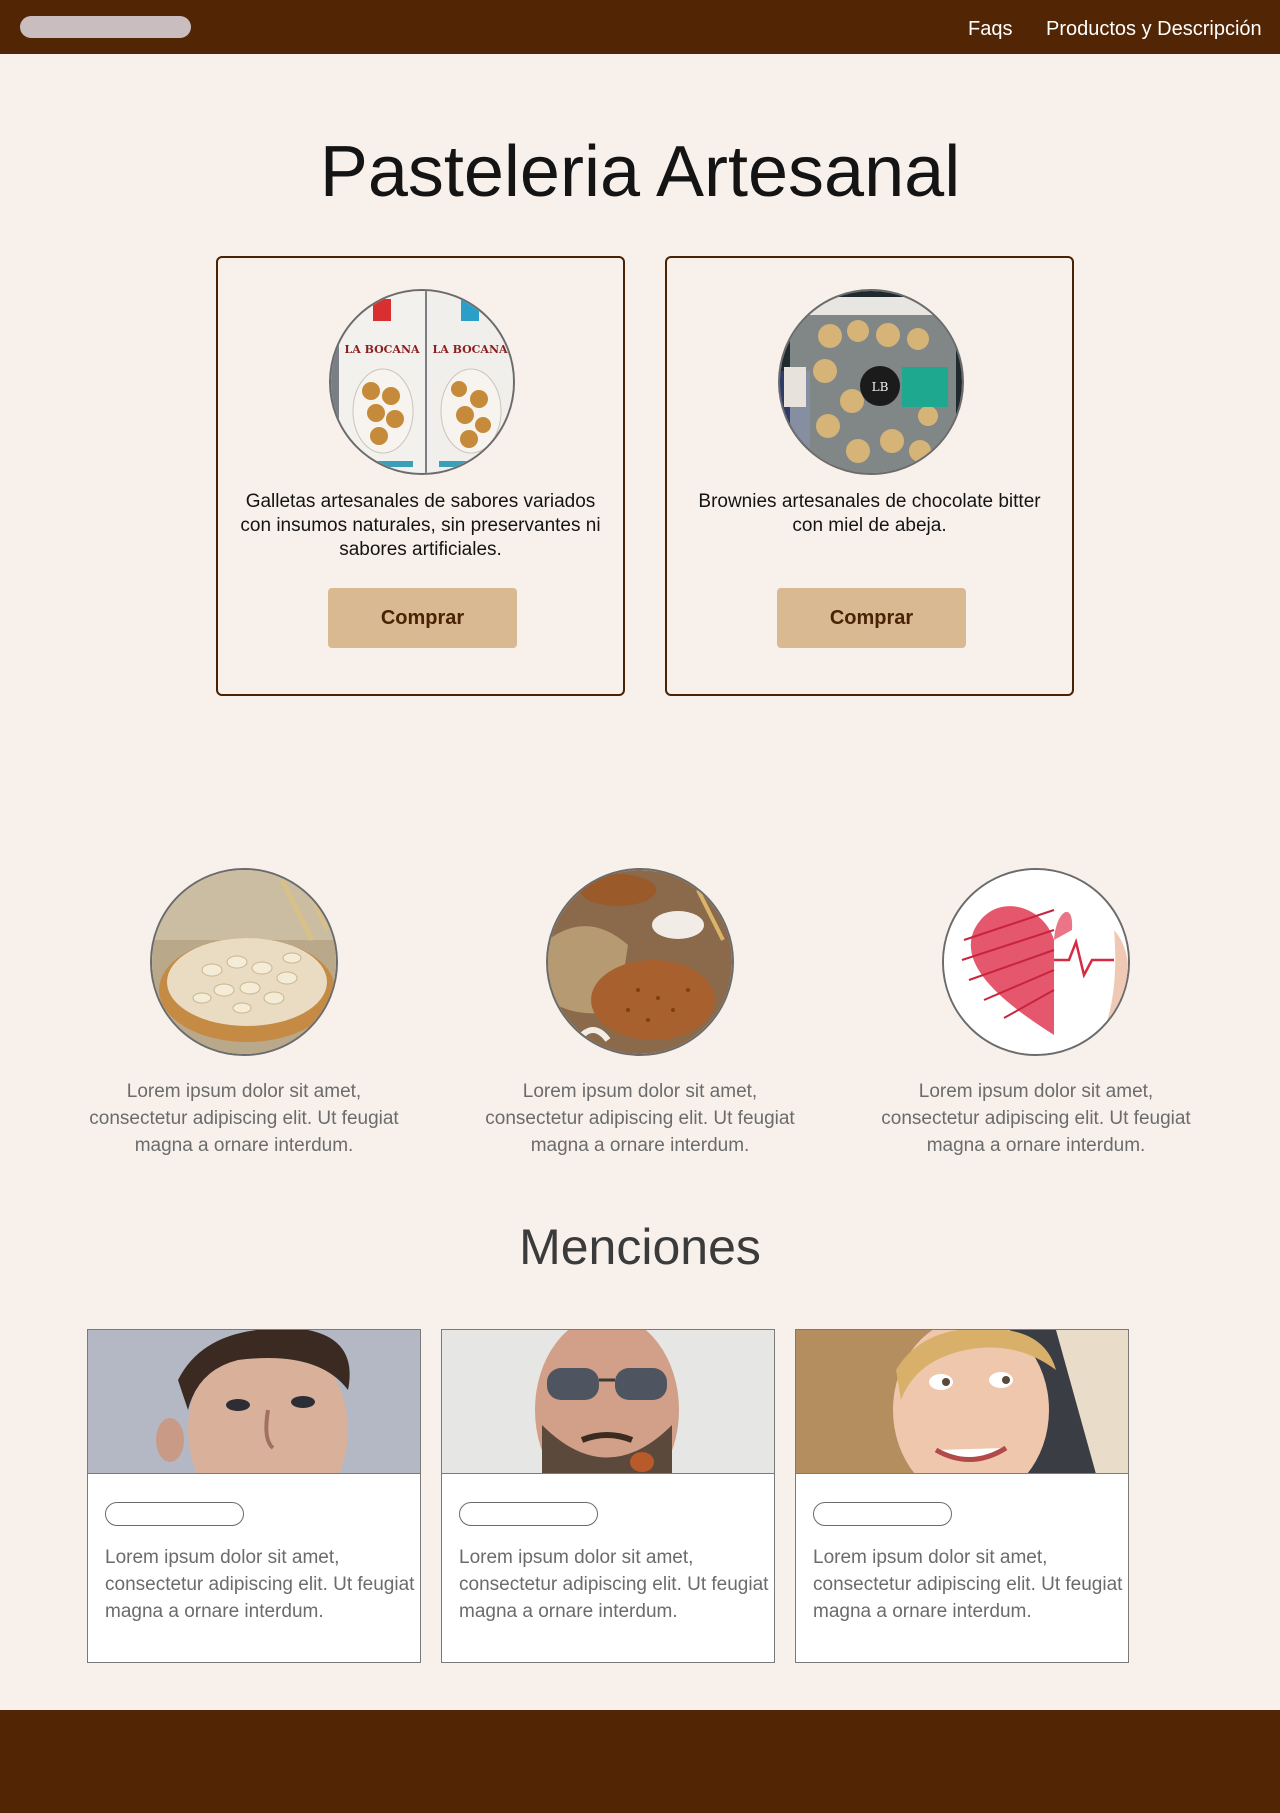  Describe the element at coordinates (880, 387) in the screenshot. I see `jar-logo-text: LB` at that location.